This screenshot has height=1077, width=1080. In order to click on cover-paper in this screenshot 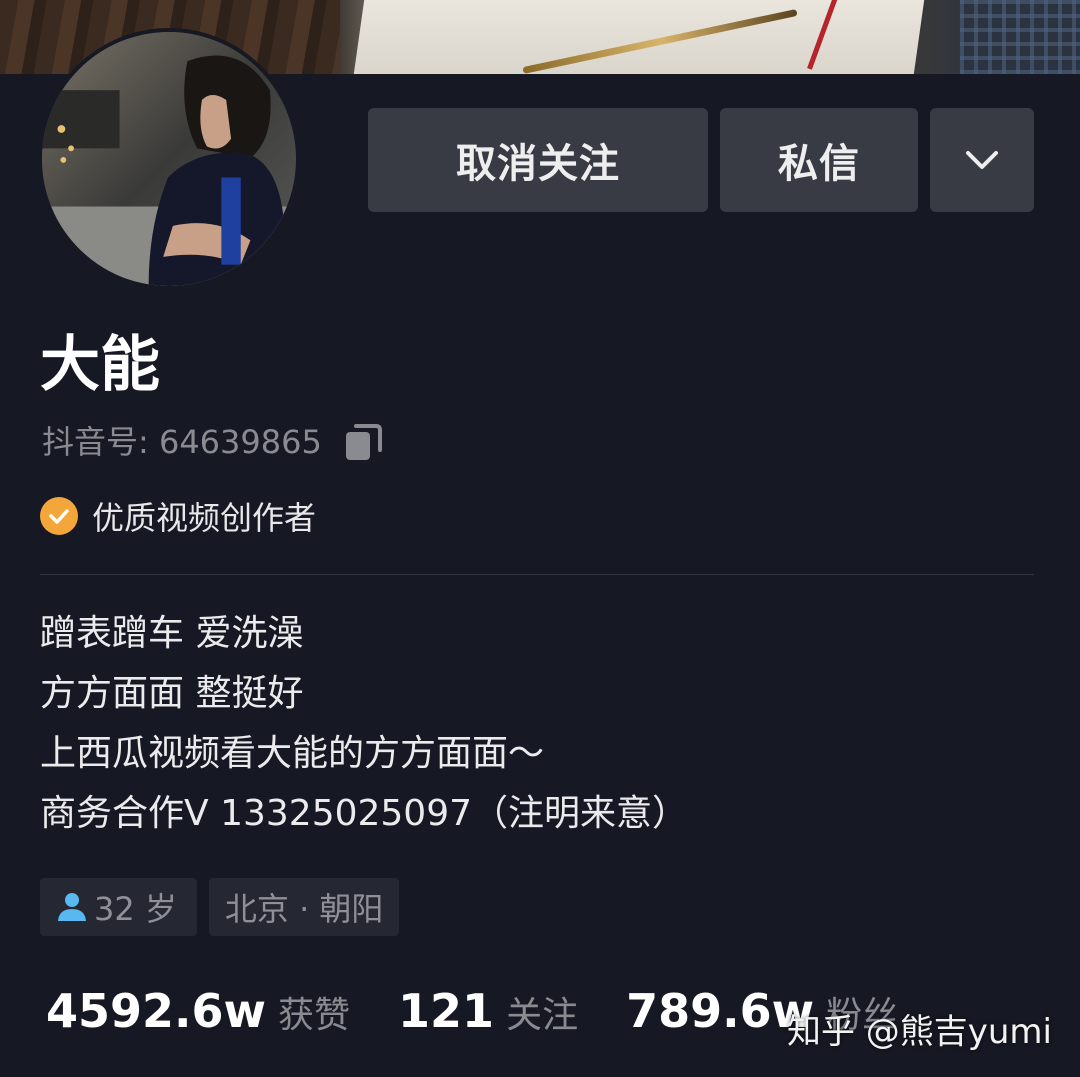, I will do `click(640, 37)`.